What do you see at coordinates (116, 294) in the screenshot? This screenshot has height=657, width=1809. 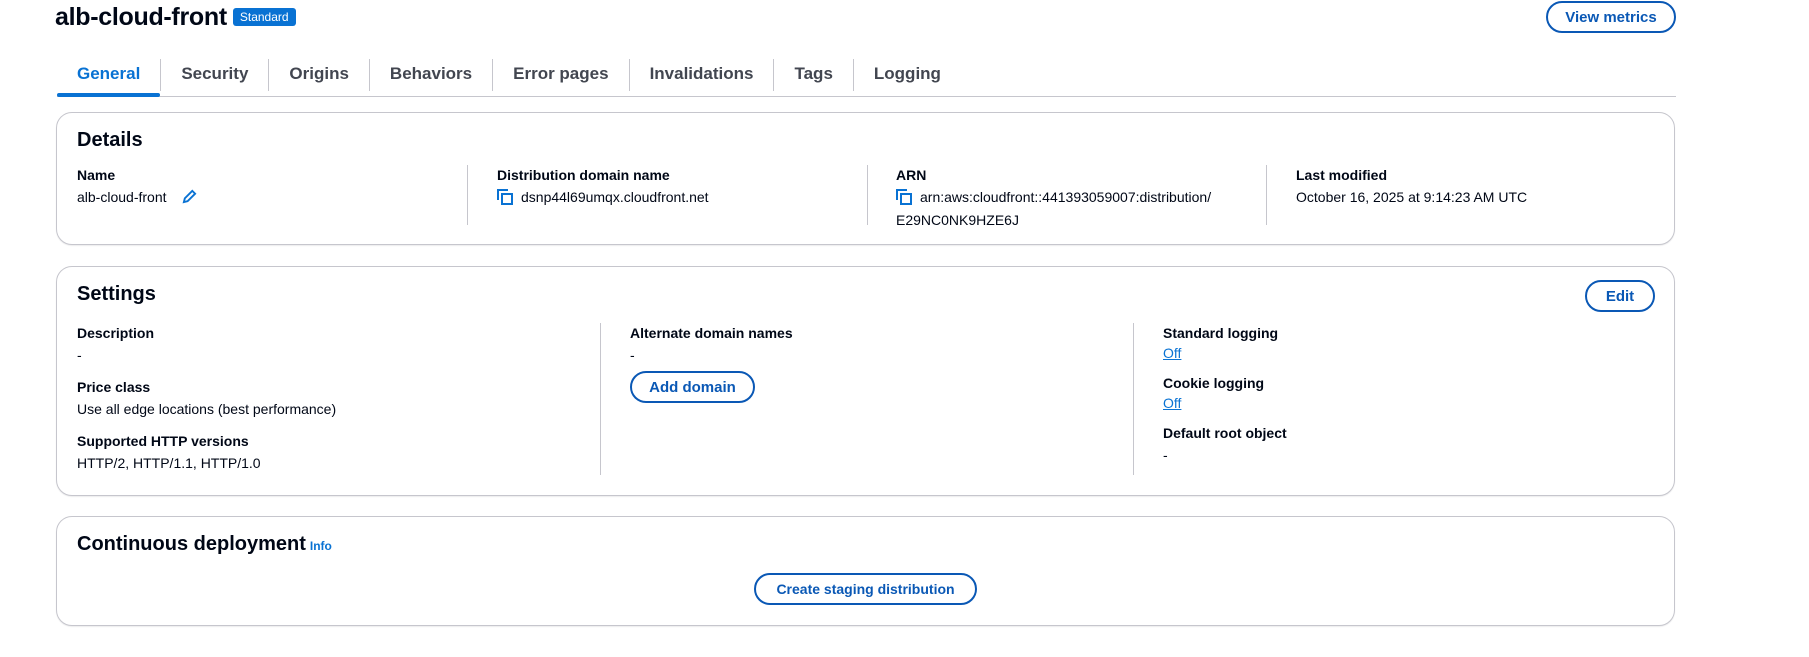 I see `settings-title: Settings` at bounding box center [116, 294].